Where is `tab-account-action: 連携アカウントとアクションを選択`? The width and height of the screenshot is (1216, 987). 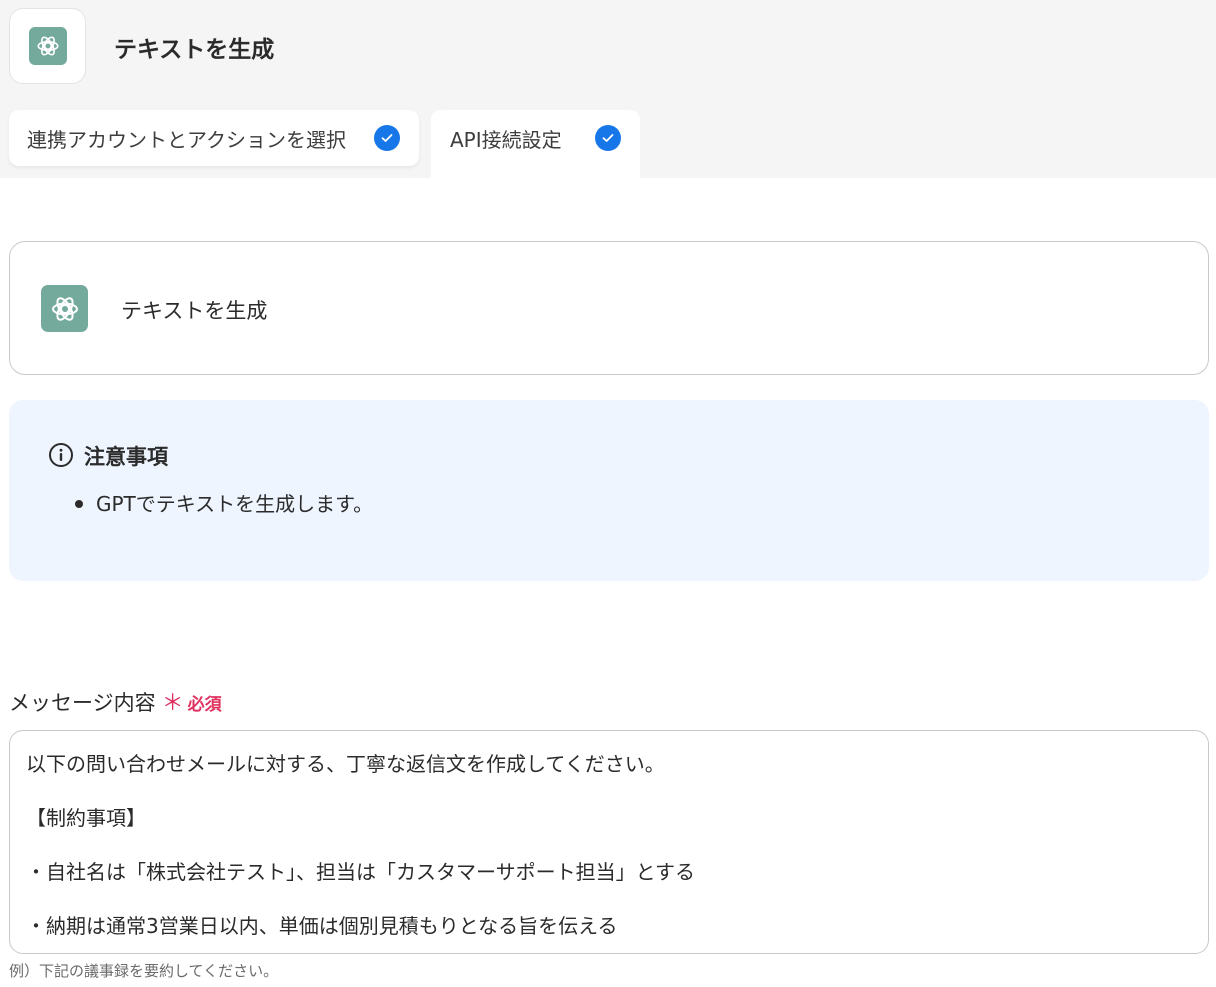 tab-account-action: 連携アカウントとアクションを選択 is located at coordinates (214, 138).